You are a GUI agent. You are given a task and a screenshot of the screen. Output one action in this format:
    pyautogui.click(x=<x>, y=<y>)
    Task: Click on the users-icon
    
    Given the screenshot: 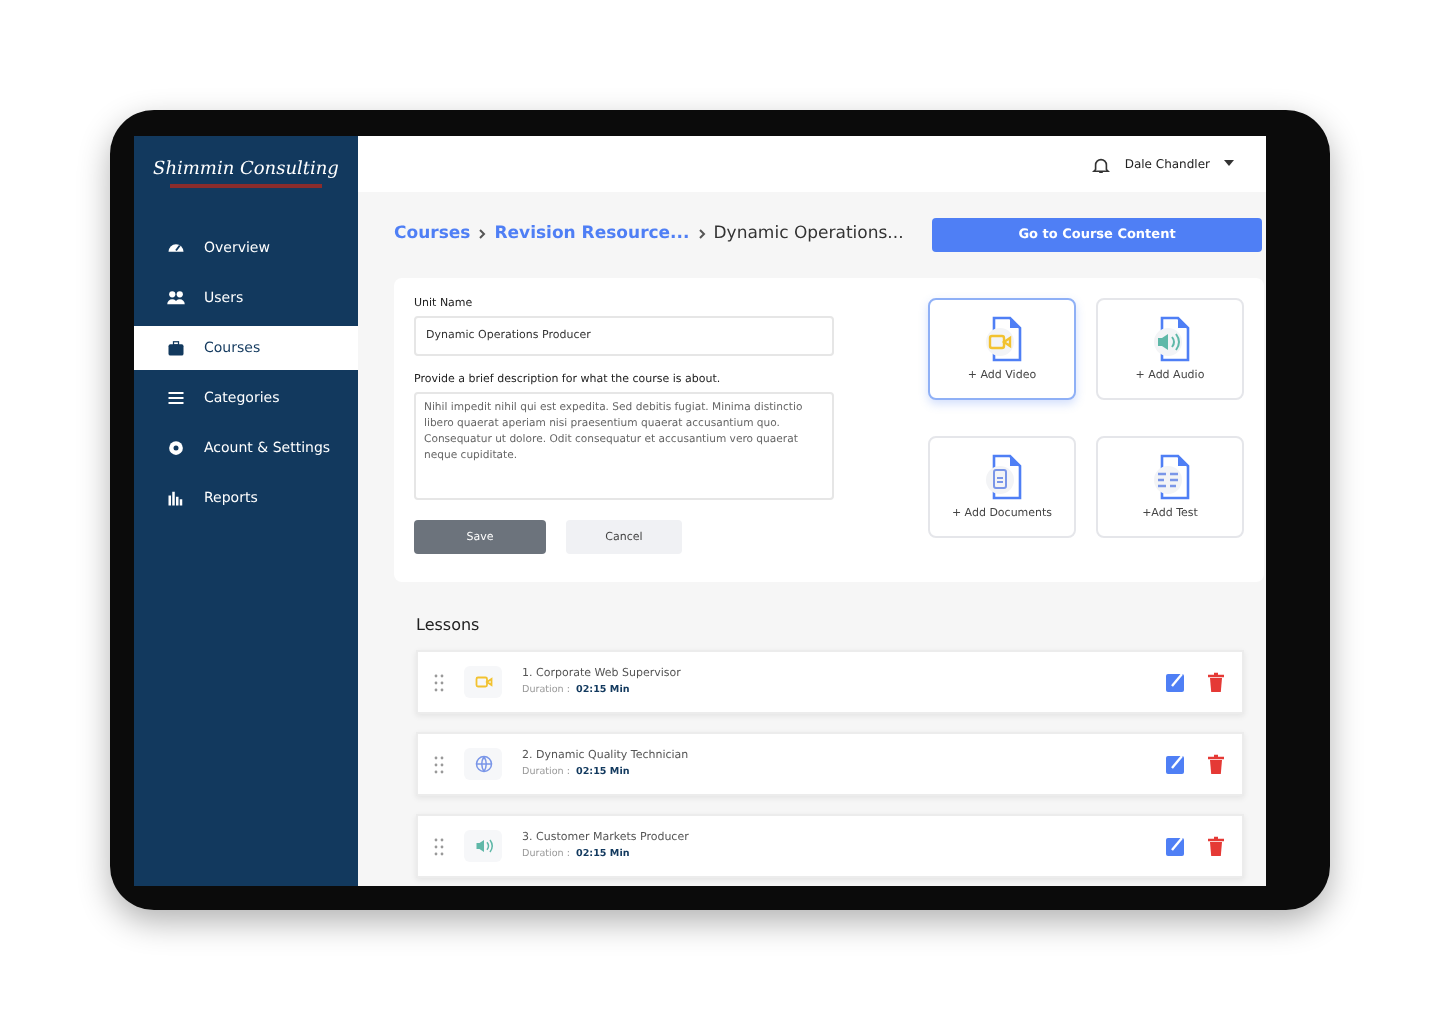 What is the action you would take?
    pyautogui.click(x=176, y=298)
    